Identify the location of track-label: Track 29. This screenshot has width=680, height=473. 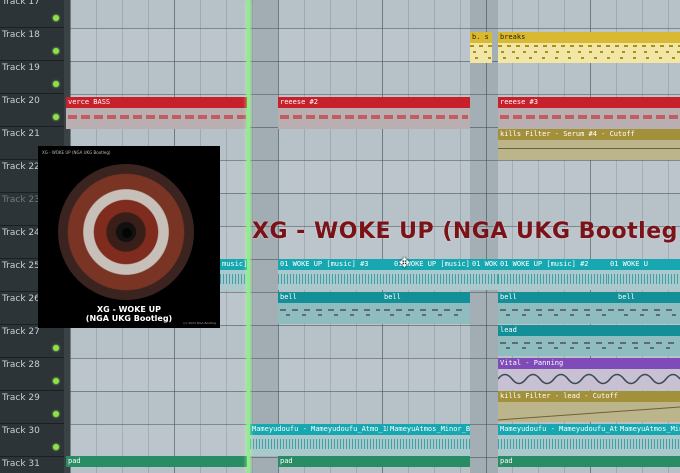
(21, 398).